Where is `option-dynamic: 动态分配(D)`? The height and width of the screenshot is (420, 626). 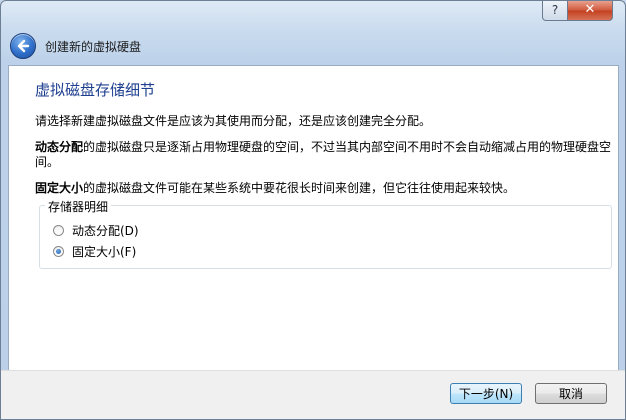 option-dynamic: 动态分配(D) is located at coordinates (96, 230).